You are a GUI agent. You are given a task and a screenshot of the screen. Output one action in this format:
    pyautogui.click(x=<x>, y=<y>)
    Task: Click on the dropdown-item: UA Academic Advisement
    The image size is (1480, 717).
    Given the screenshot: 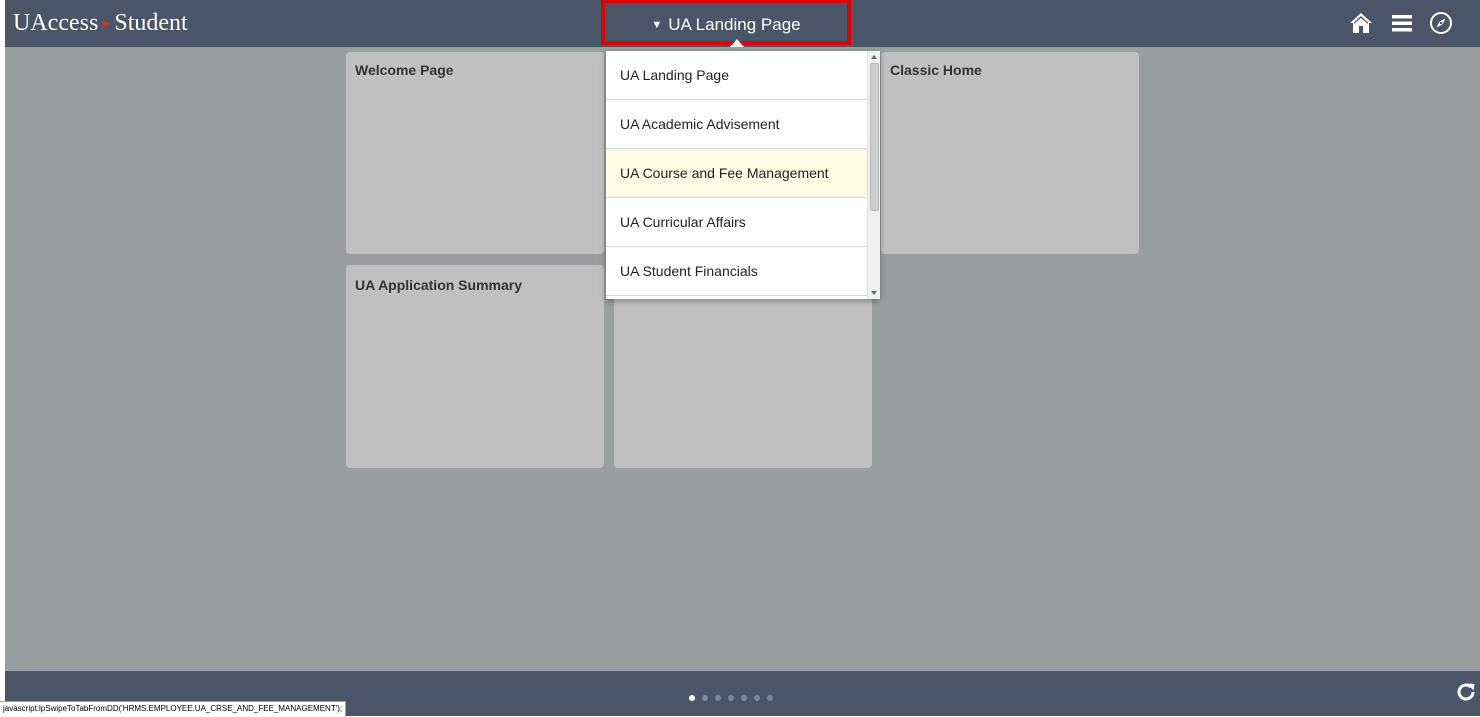 What is the action you would take?
    pyautogui.click(x=737, y=124)
    